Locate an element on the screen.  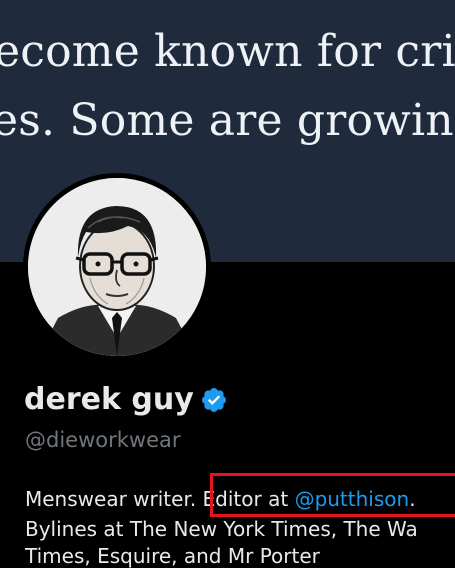
avatar is located at coordinates (117, 267).